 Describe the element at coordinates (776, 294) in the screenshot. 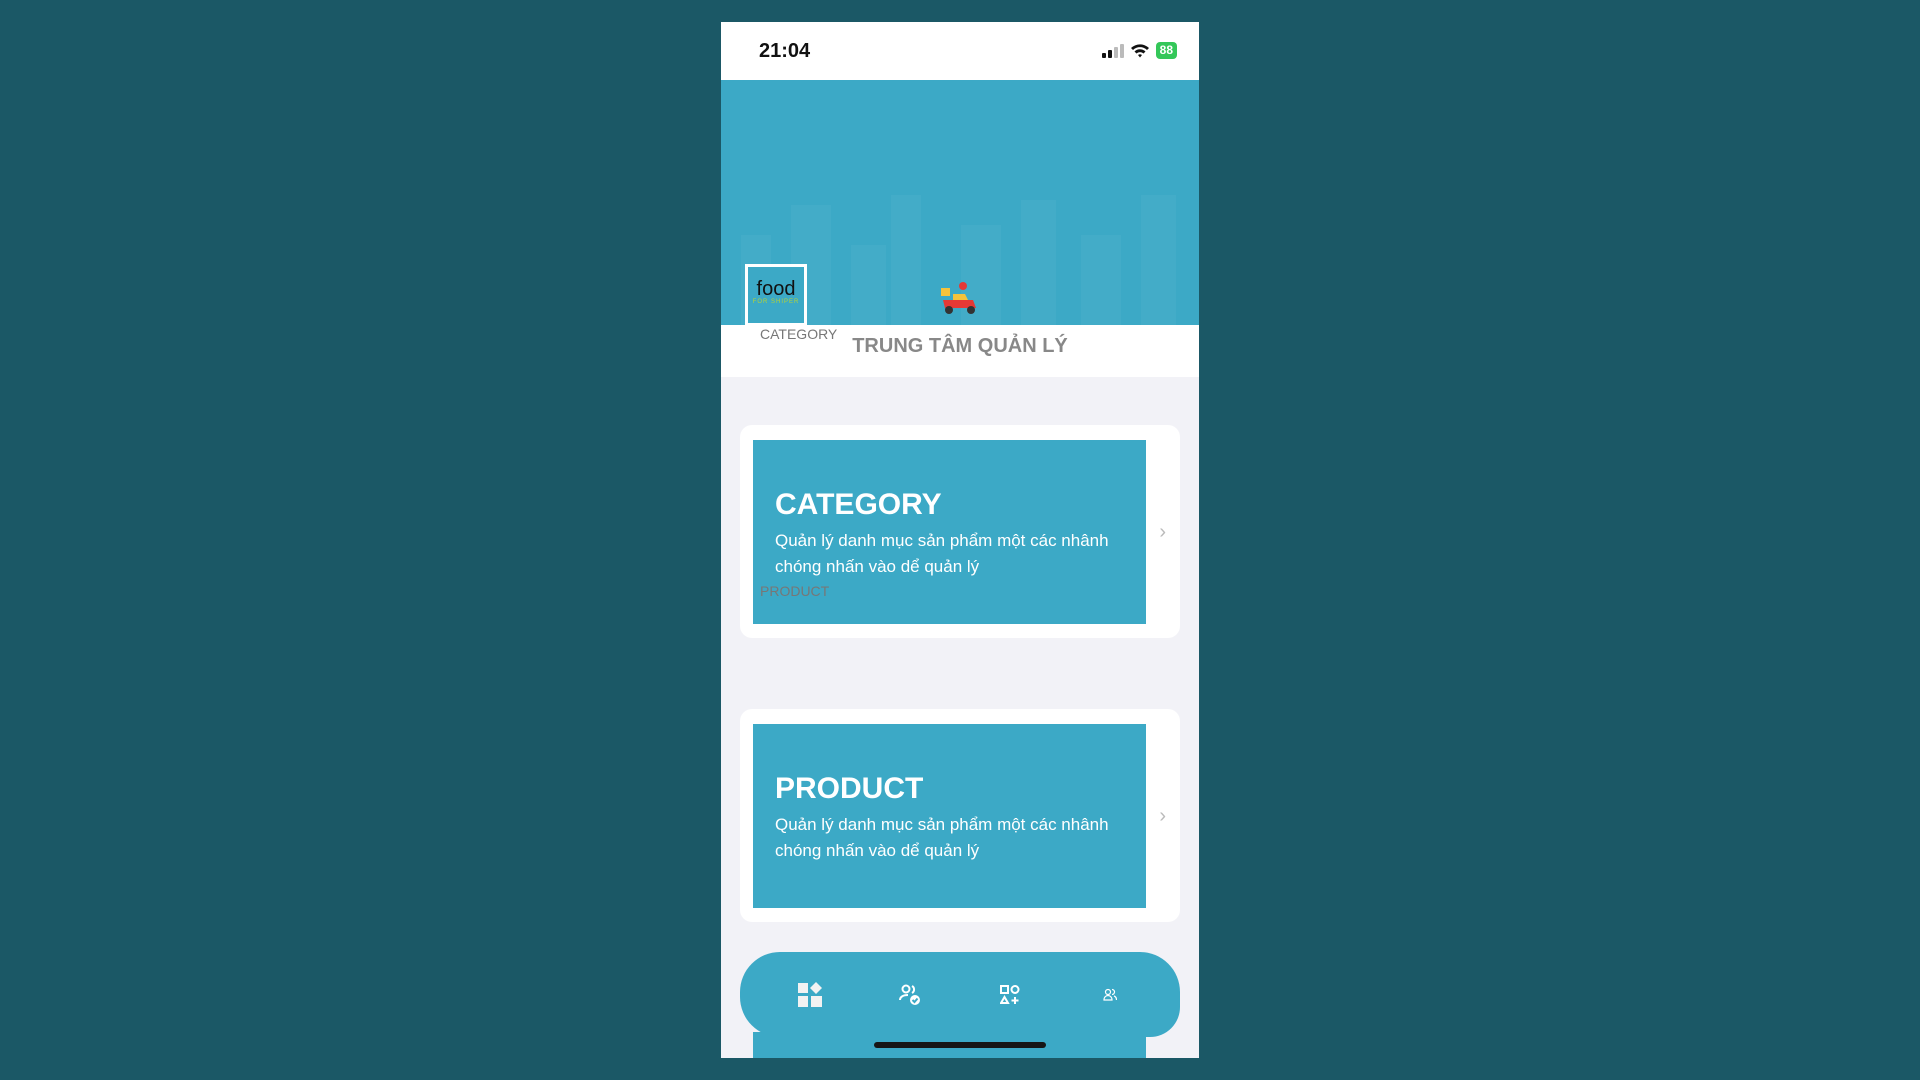

I see `app-logo: food FOR SHIPER` at that location.